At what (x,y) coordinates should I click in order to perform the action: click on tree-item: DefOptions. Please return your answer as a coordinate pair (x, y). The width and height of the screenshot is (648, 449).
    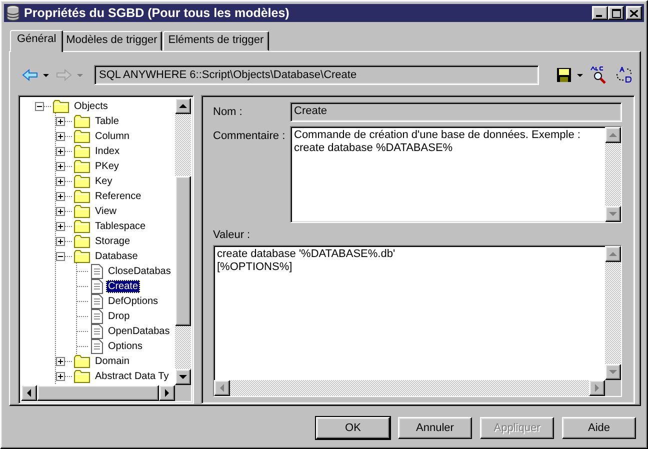
    Looking at the image, I should click on (133, 301).